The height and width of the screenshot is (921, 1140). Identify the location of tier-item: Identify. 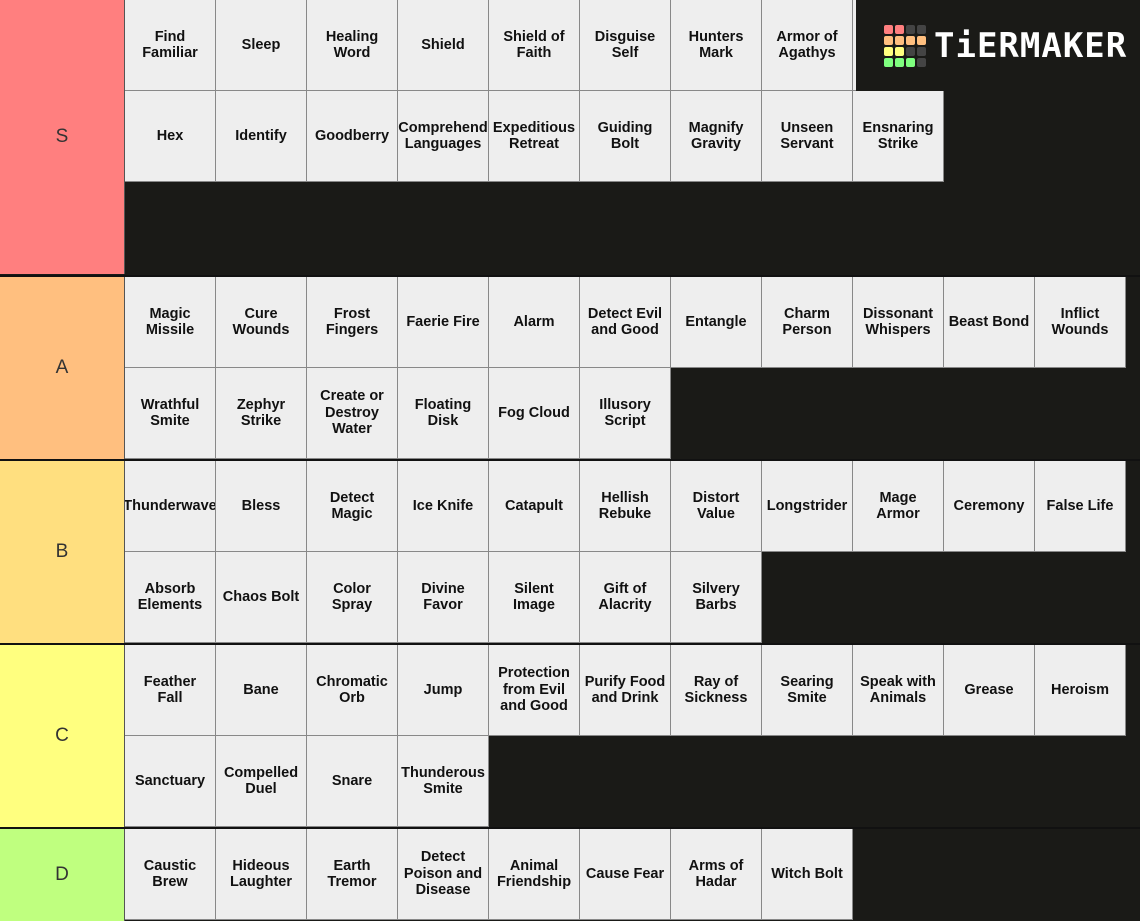
(261, 136).